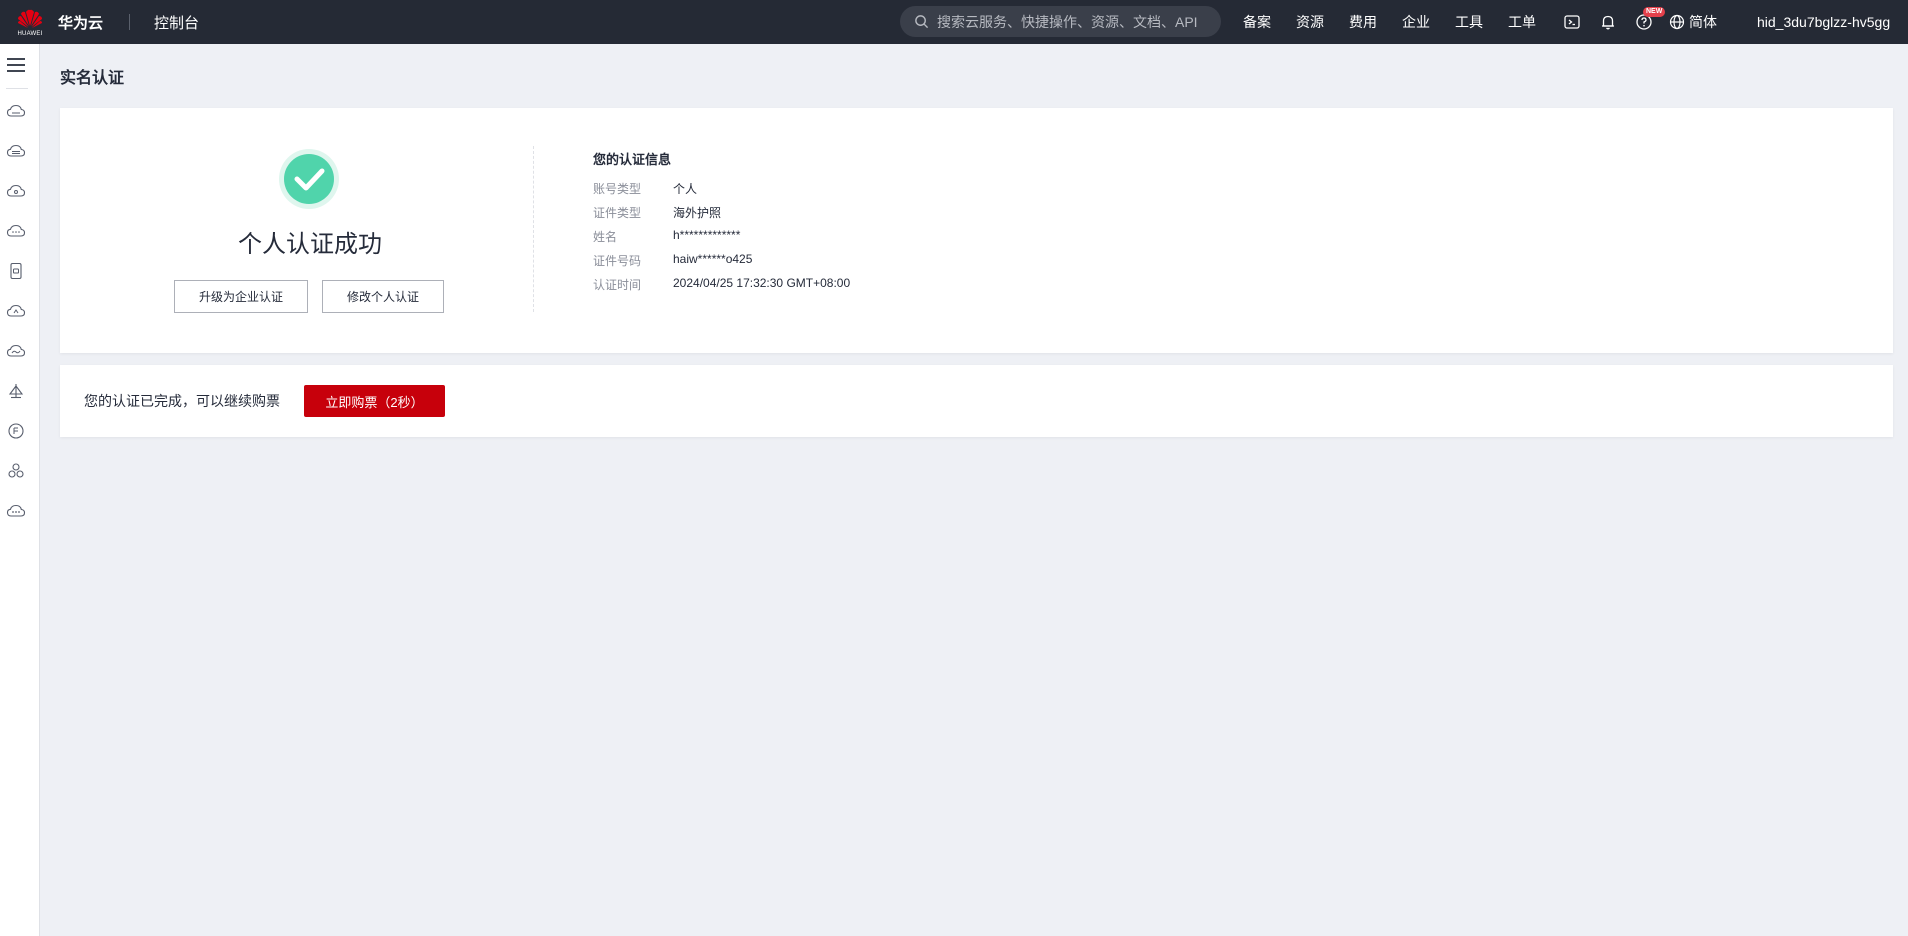 This screenshot has height=936, width=1908. I want to click on language-switch: 简体, so click(1693, 22).